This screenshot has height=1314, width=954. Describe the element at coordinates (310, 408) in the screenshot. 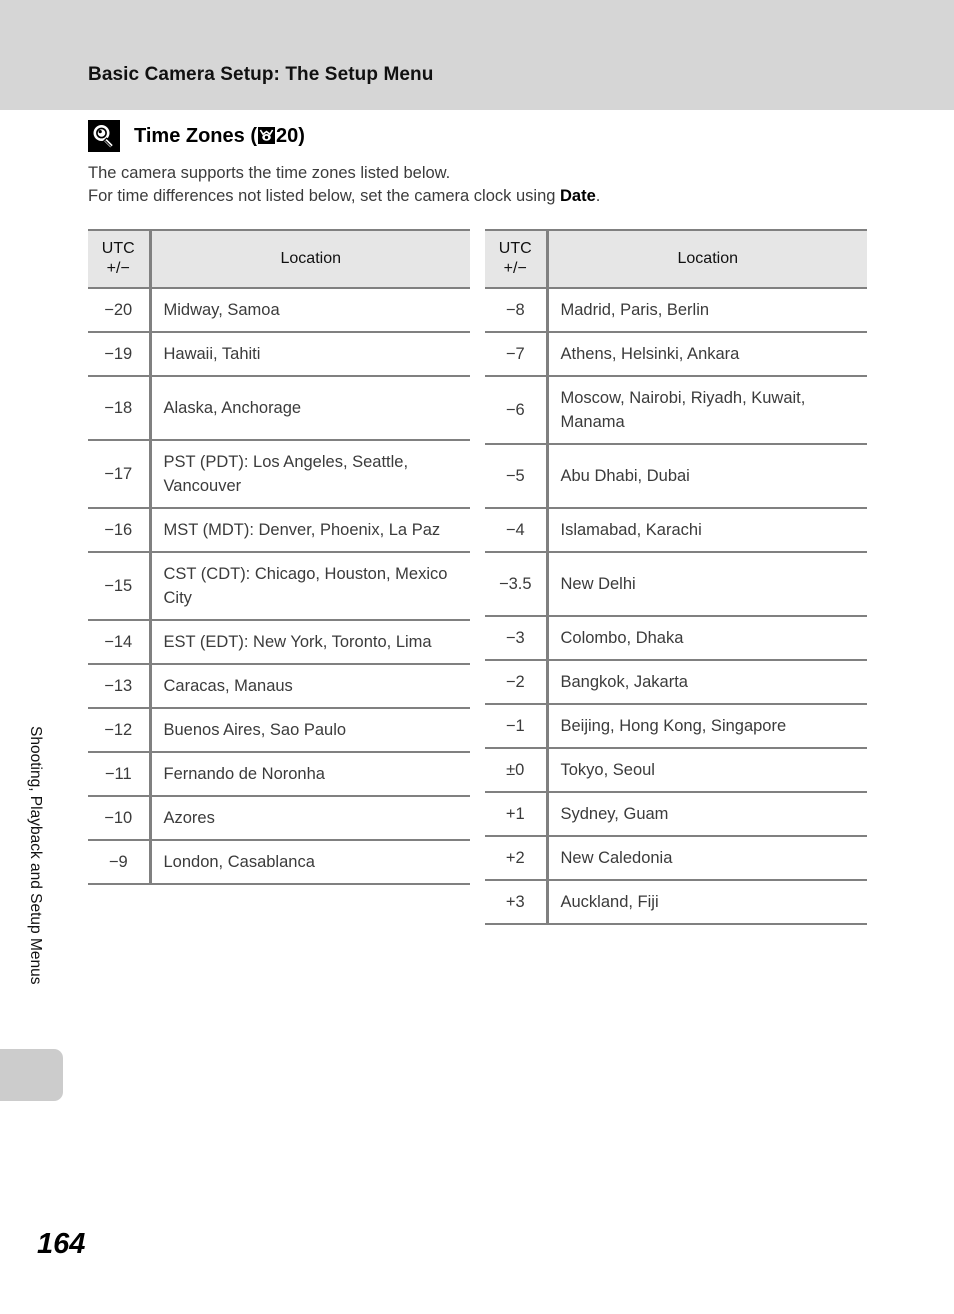

I see `cell-location: Alaska, Anchorage` at that location.